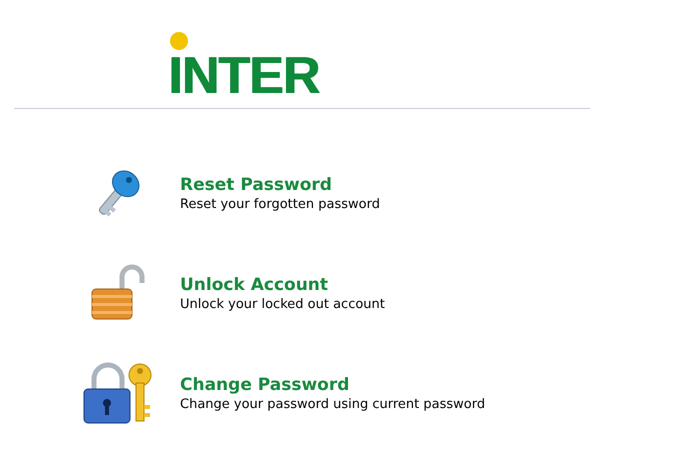 The image size is (682, 474). I want to click on logo-dot-icon, so click(179, 41).